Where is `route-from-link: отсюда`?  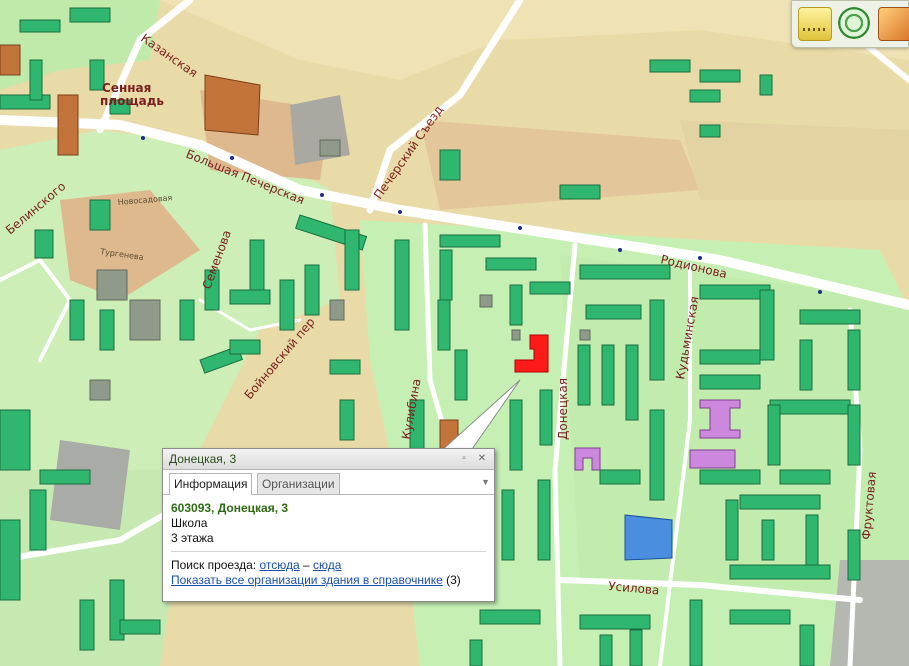
route-from-link: отсюда is located at coordinates (279, 565).